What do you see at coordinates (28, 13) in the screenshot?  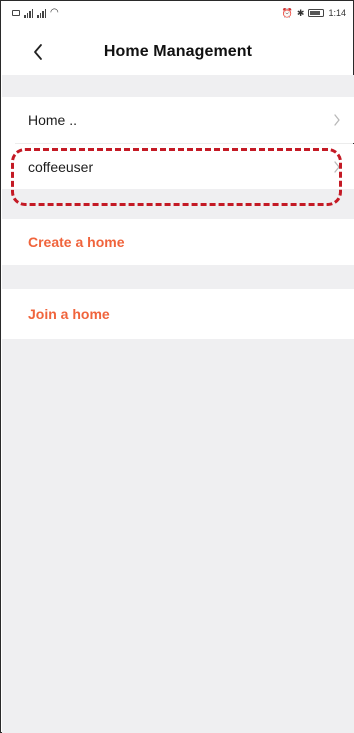 I see `cell-signal-icon` at bounding box center [28, 13].